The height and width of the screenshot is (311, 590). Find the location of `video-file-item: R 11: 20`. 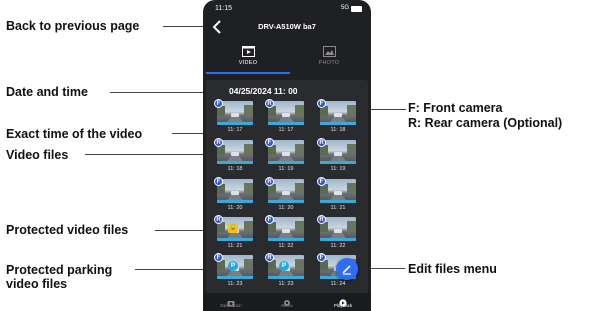

video-file-item: R 11: 20 is located at coordinates (284, 194).